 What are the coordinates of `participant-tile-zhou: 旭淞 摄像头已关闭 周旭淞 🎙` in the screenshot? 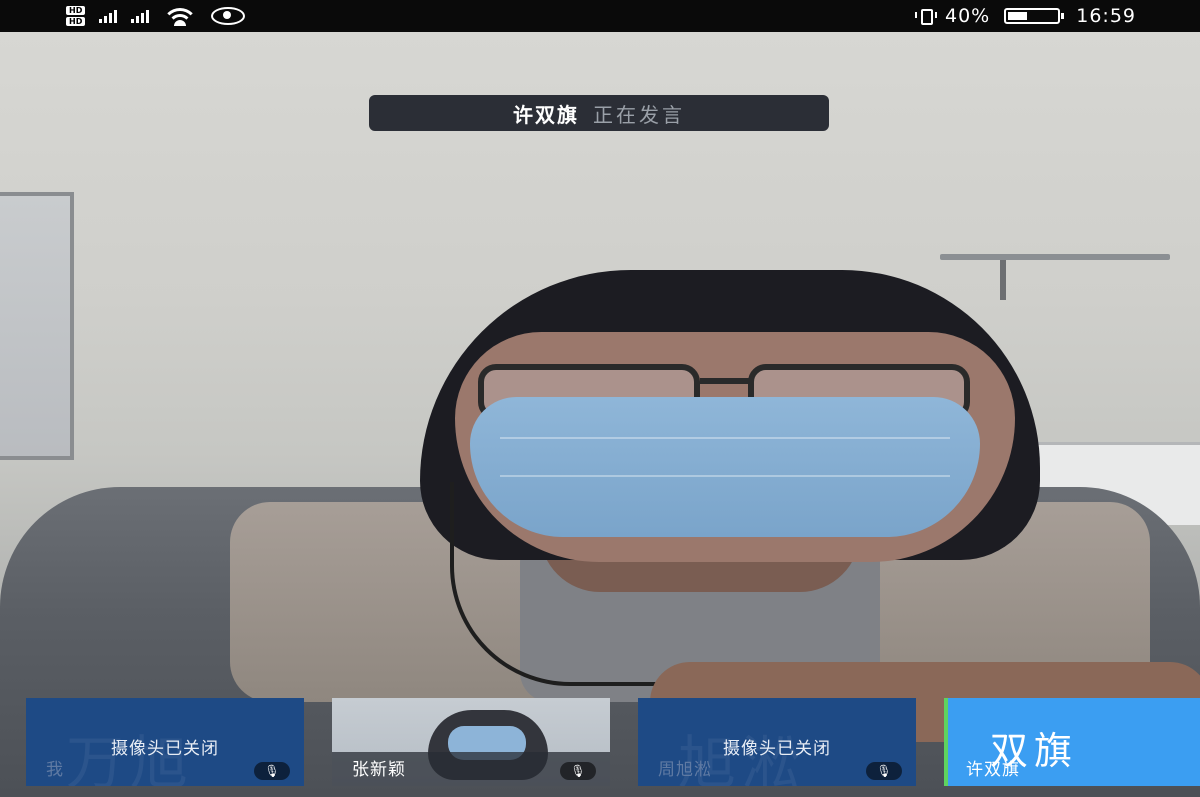 It's located at (777, 742).